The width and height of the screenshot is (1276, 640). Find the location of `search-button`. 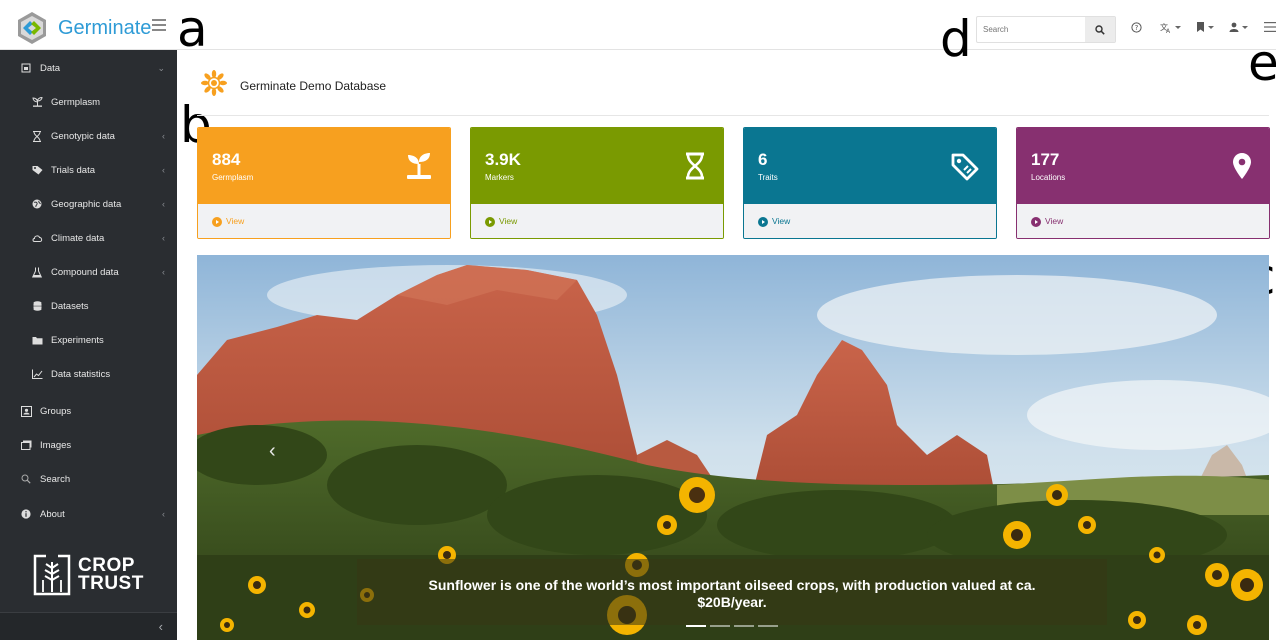

search-button is located at coordinates (1100, 29).